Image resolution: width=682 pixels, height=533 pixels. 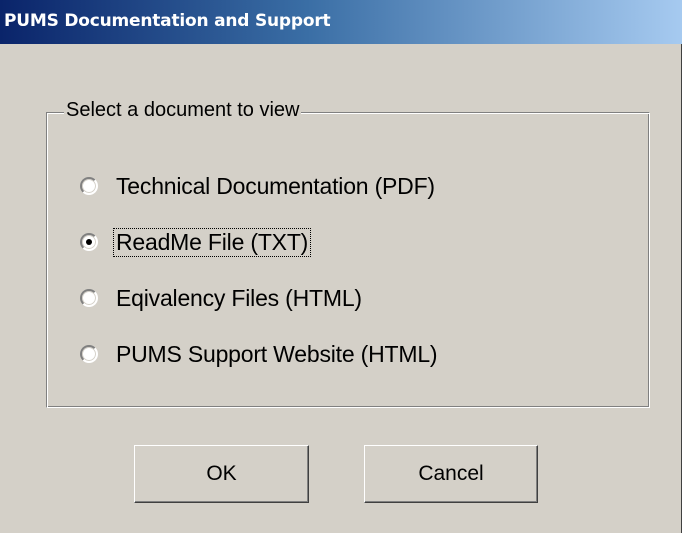 What do you see at coordinates (212, 242) in the screenshot?
I see `option-label: ReadMe File (TXT)` at bounding box center [212, 242].